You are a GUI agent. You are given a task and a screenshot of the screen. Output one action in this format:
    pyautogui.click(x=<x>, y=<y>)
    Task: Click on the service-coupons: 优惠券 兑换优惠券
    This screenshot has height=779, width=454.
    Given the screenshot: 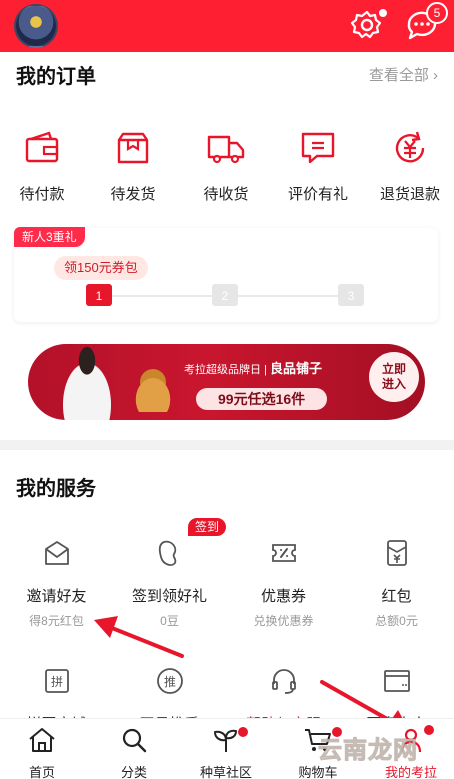 What is the action you would take?
    pyautogui.click(x=283, y=583)
    